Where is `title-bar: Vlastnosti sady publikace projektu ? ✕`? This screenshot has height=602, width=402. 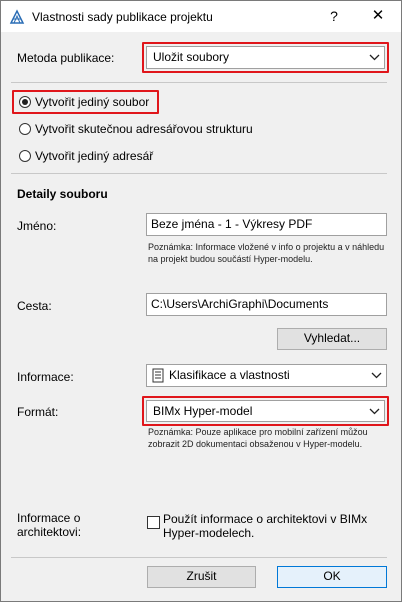 title-bar: Vlastnosti sady publikace projektu ? ✕ is located at coordinates (201, 16).